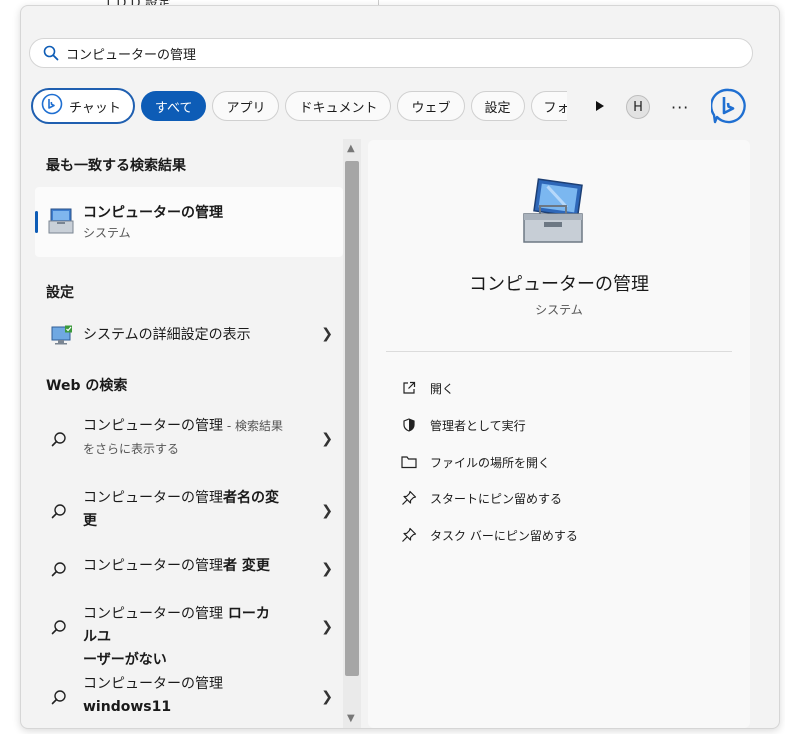  What do you see at coordinates (366, 53) in the screenshot?
I see `search-input` at bounding box center [366, 53].